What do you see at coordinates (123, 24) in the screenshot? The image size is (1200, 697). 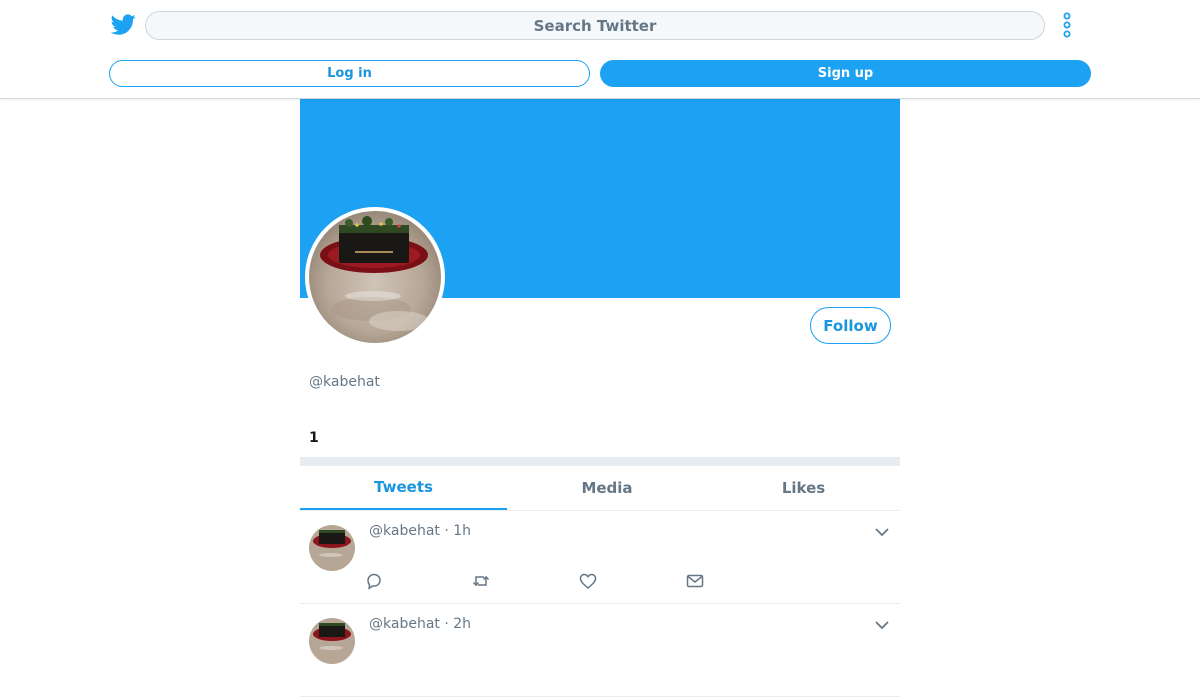 I see `twitter-bird-icon` at bounding box center [123, 24].